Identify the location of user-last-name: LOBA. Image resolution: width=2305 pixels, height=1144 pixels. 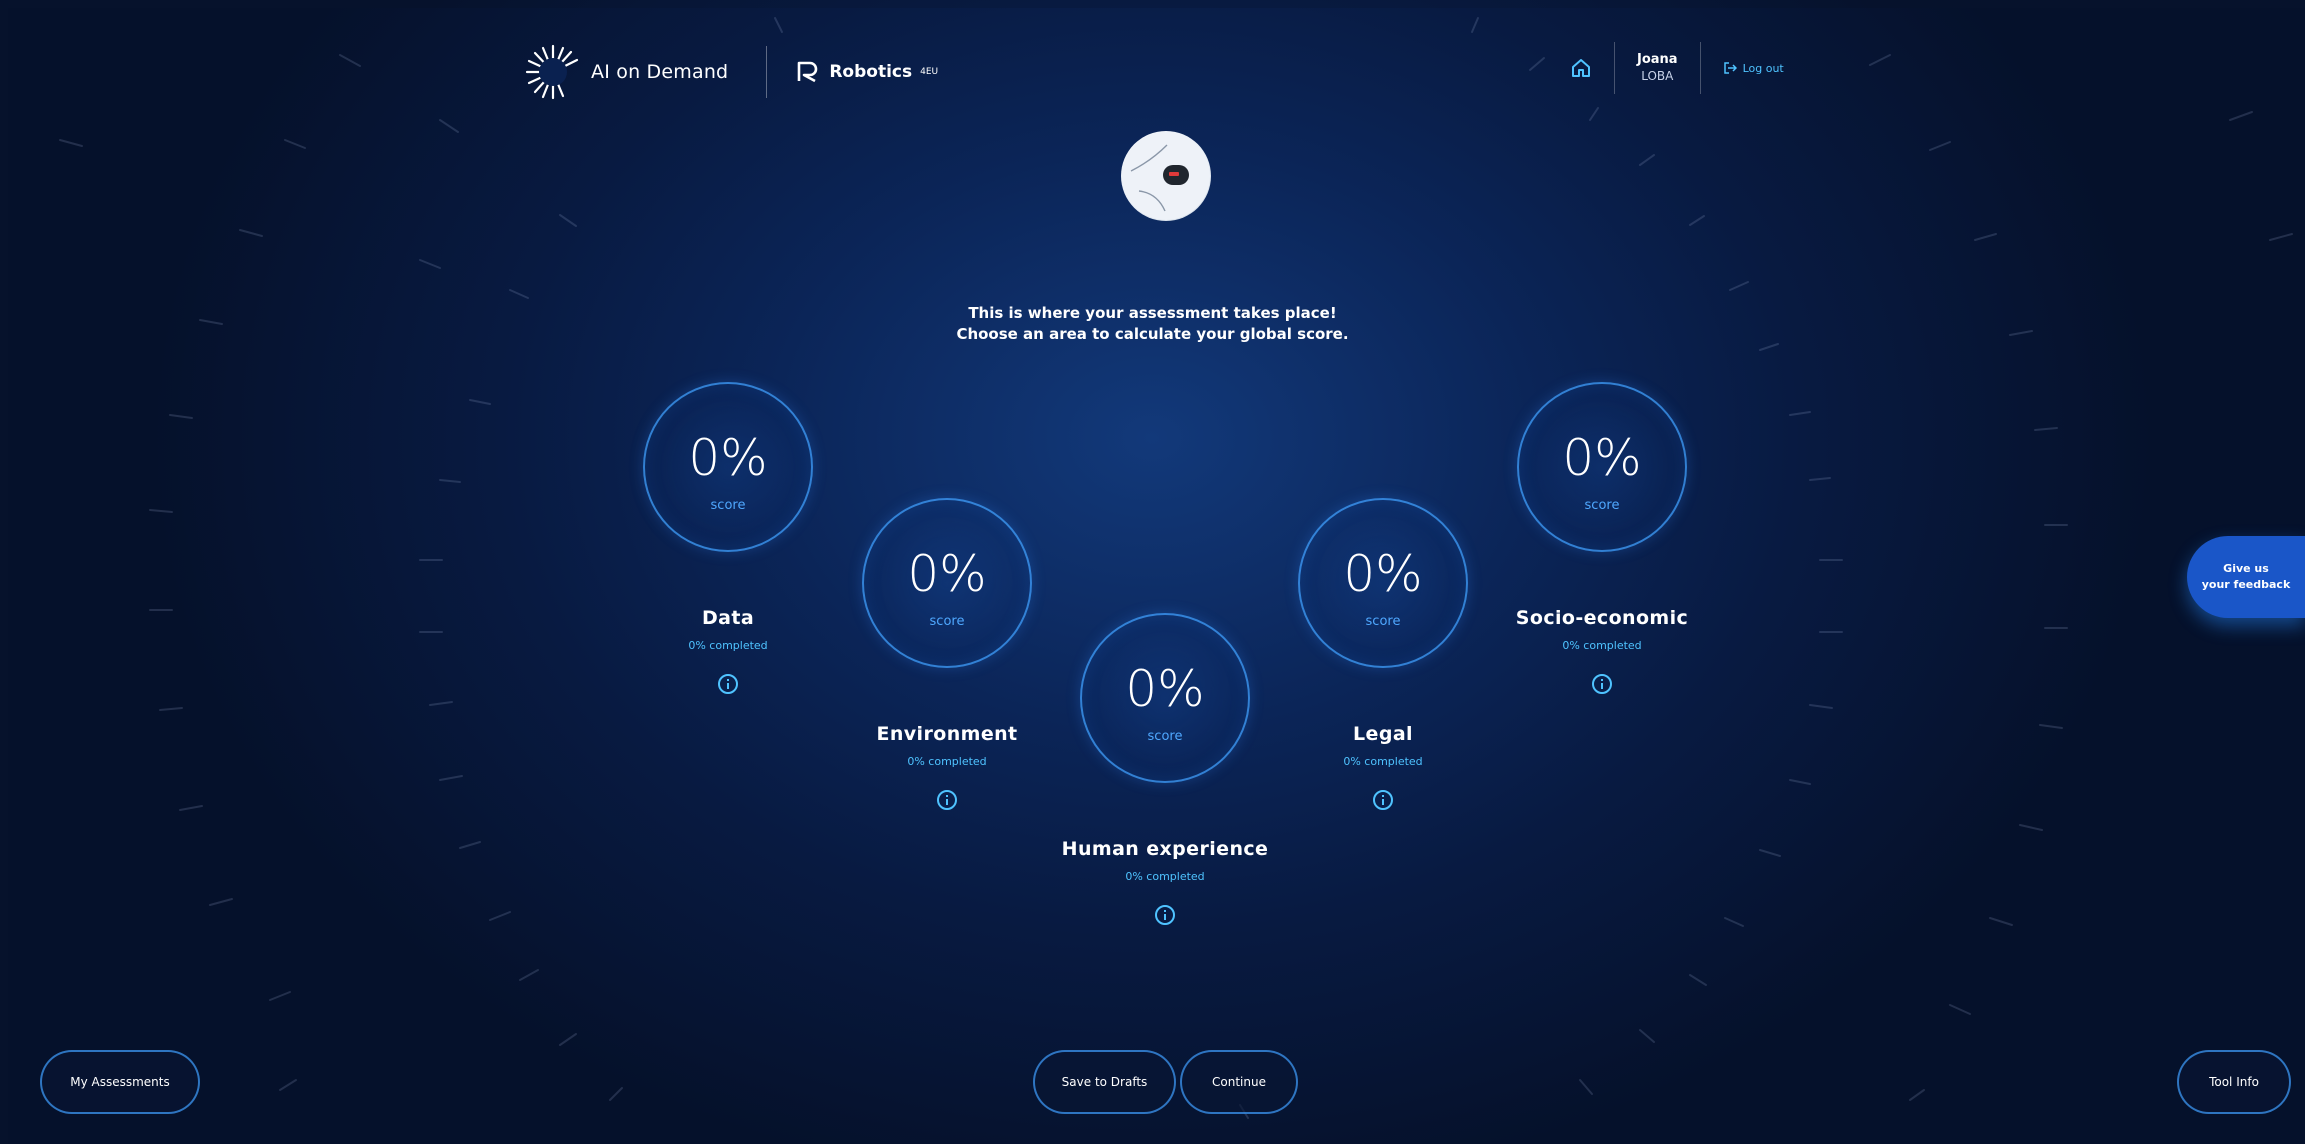
(1657, 76).